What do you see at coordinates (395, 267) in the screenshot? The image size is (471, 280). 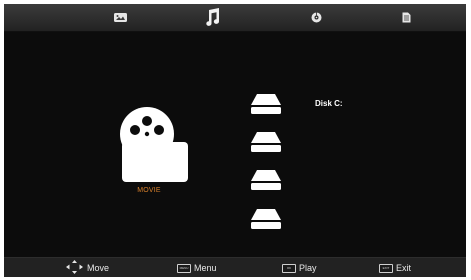 I see `exit-hint: EXIT Exit` at bounding box center [395, 267].